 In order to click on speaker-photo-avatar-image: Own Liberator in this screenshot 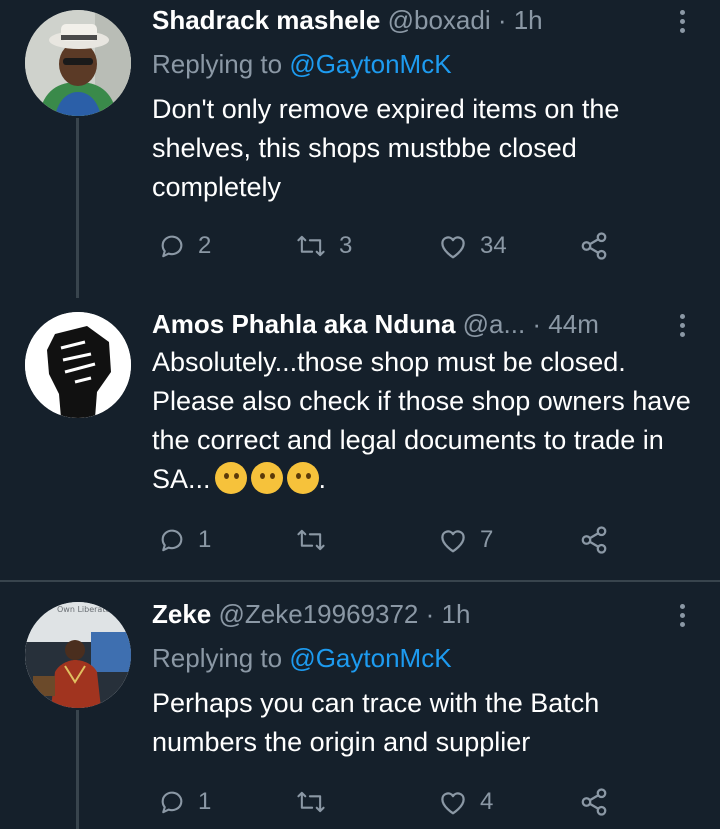, I will do `click(78, 655)`.